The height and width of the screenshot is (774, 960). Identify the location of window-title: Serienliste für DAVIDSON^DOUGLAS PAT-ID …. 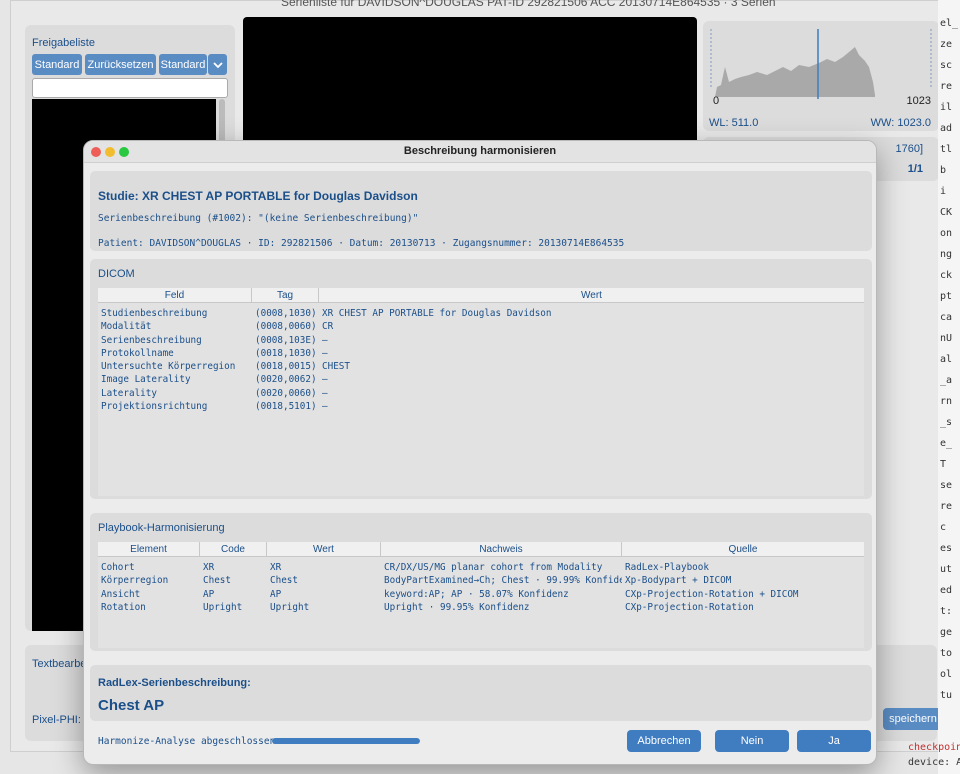
(528, 4).